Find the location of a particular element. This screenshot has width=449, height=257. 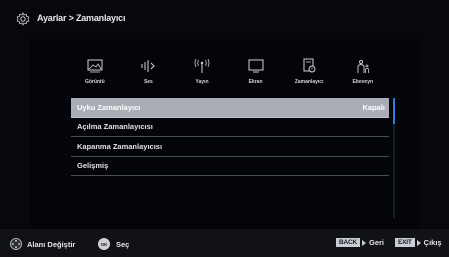

monitor-icon is located at coordinates (256, 66).